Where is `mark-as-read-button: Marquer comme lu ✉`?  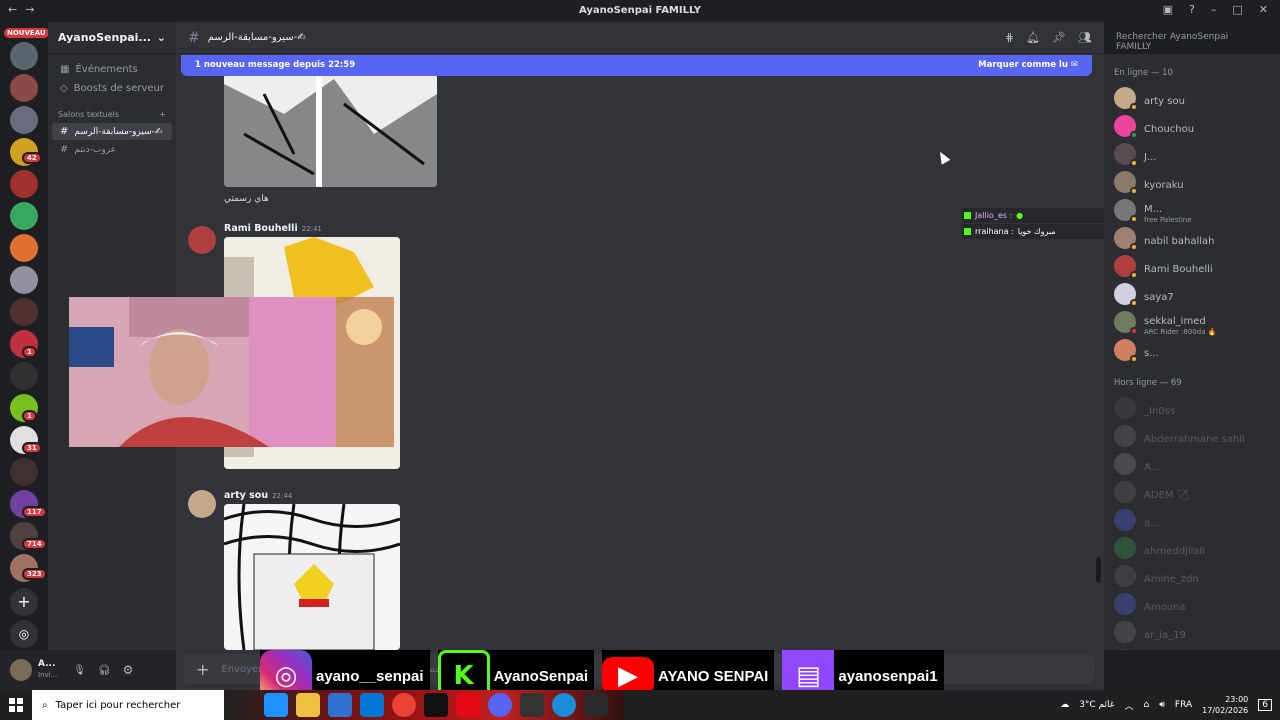 mark-as-read-button: Marquer comme lu ✉ is located at coordinates (1028, 65).